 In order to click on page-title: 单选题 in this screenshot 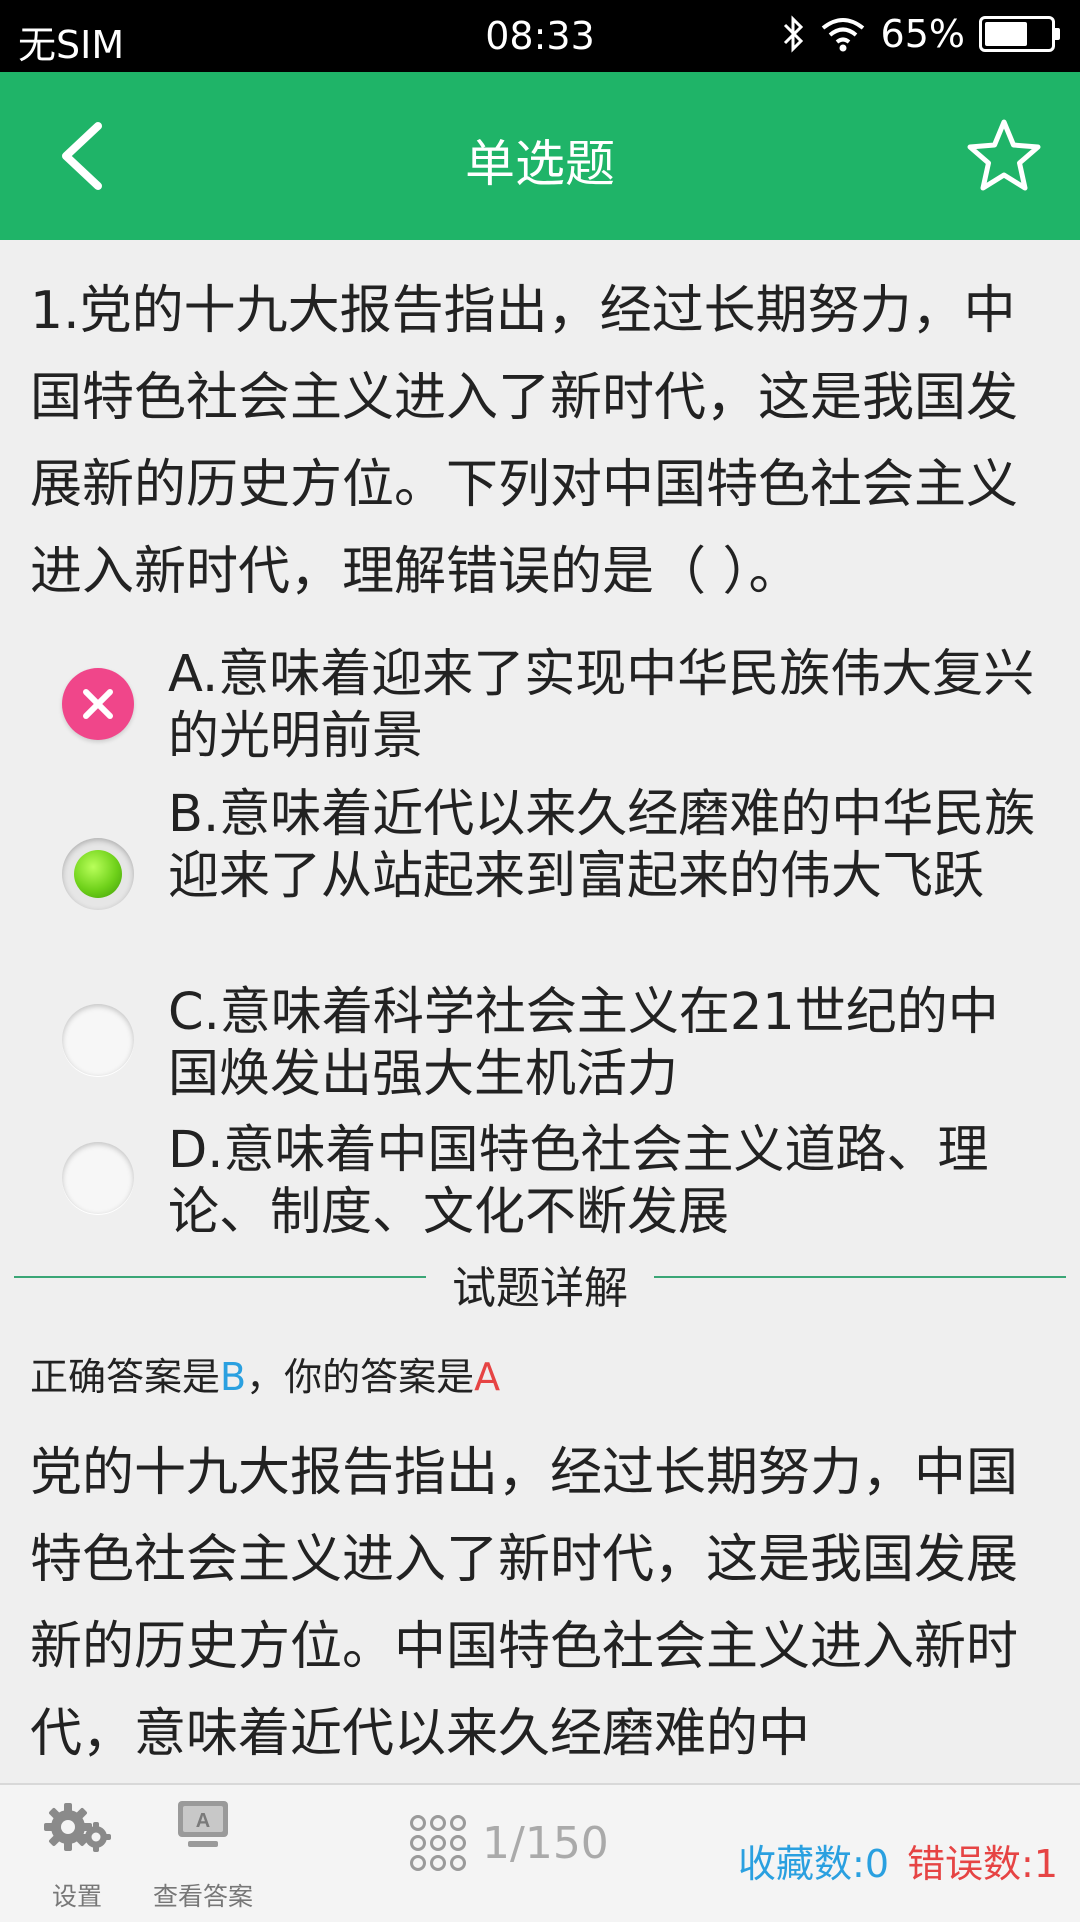, I will do `click(540, 164)`.